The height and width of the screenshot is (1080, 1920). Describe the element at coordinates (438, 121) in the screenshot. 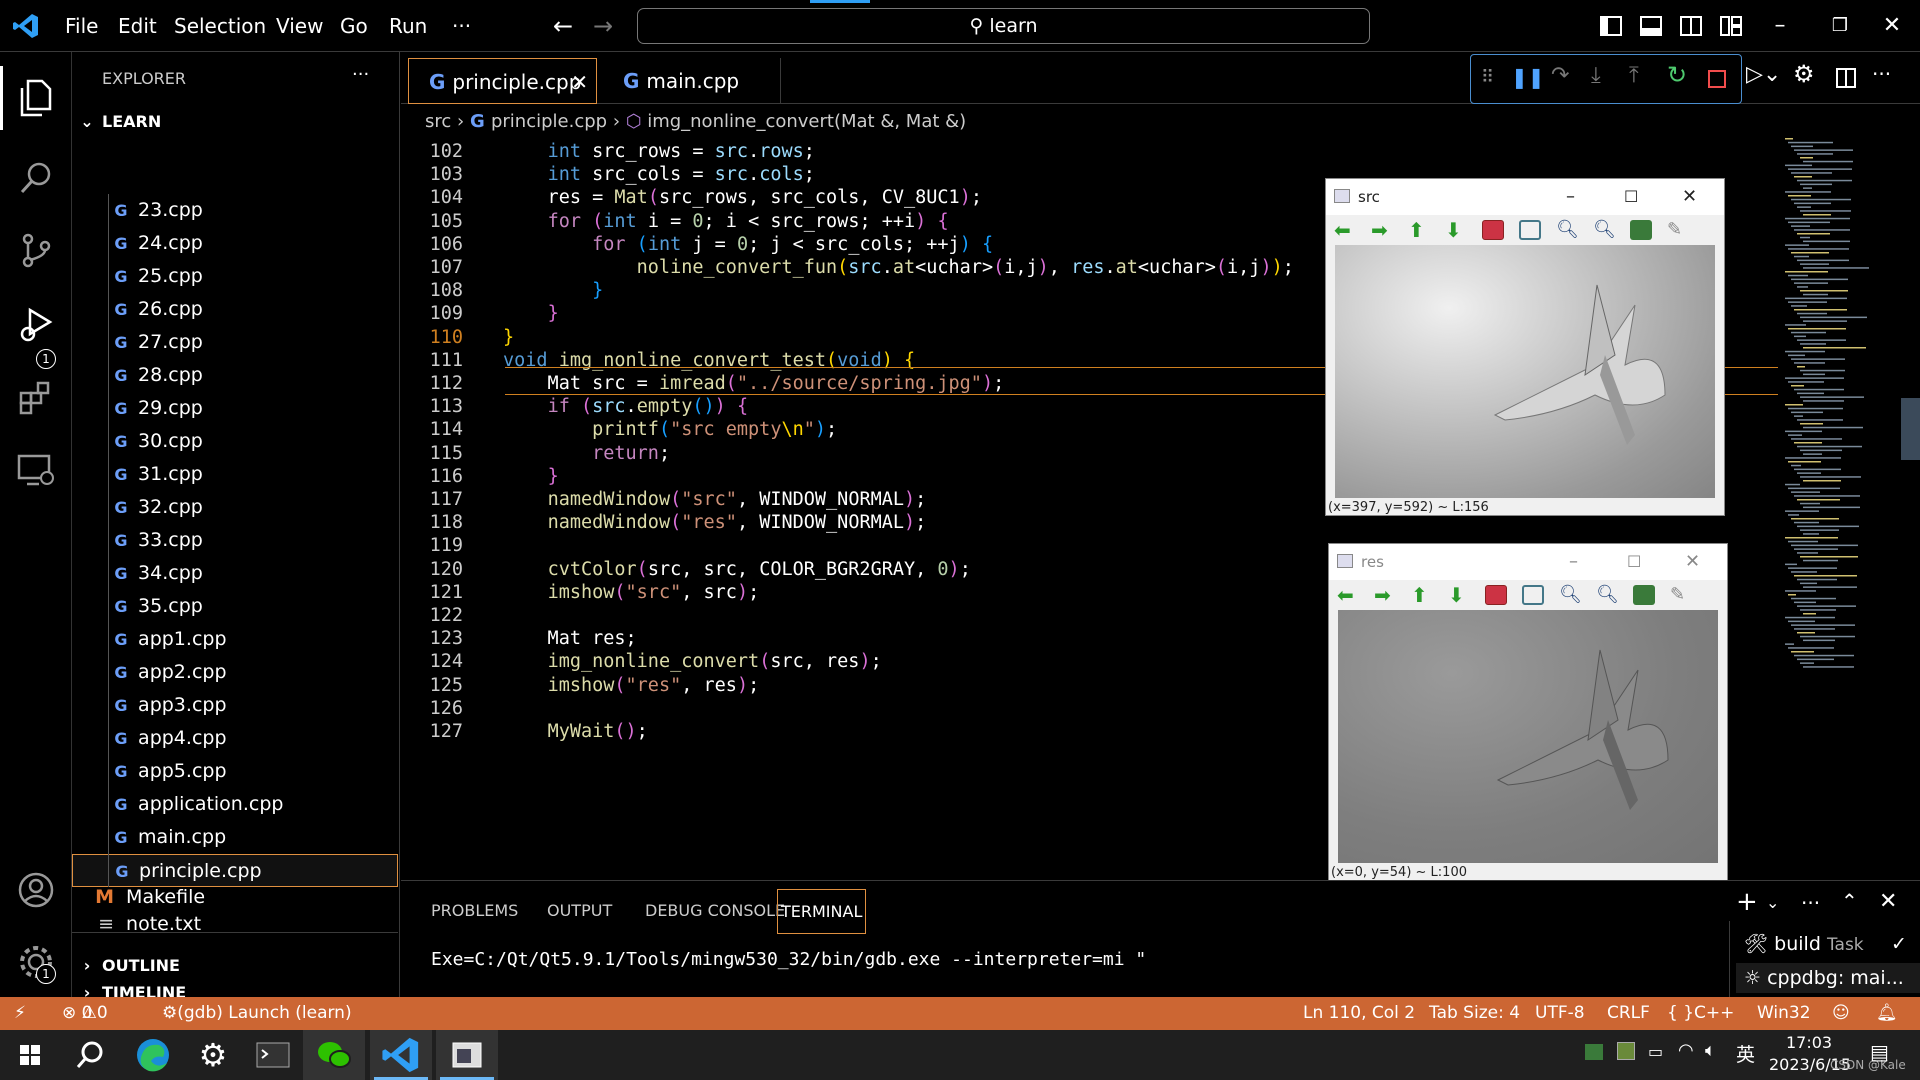

I see `breadcrumb-folder: src` at that location.